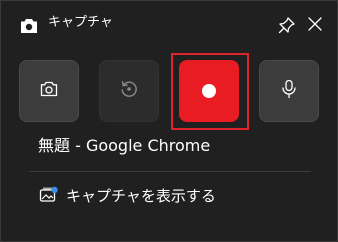 Image resolution: width=338 pixels, height=242 pixels. What do you see at coordinates (315, 24) in the screenshot?
I see `close-icon` at bounding box center [315, 24].